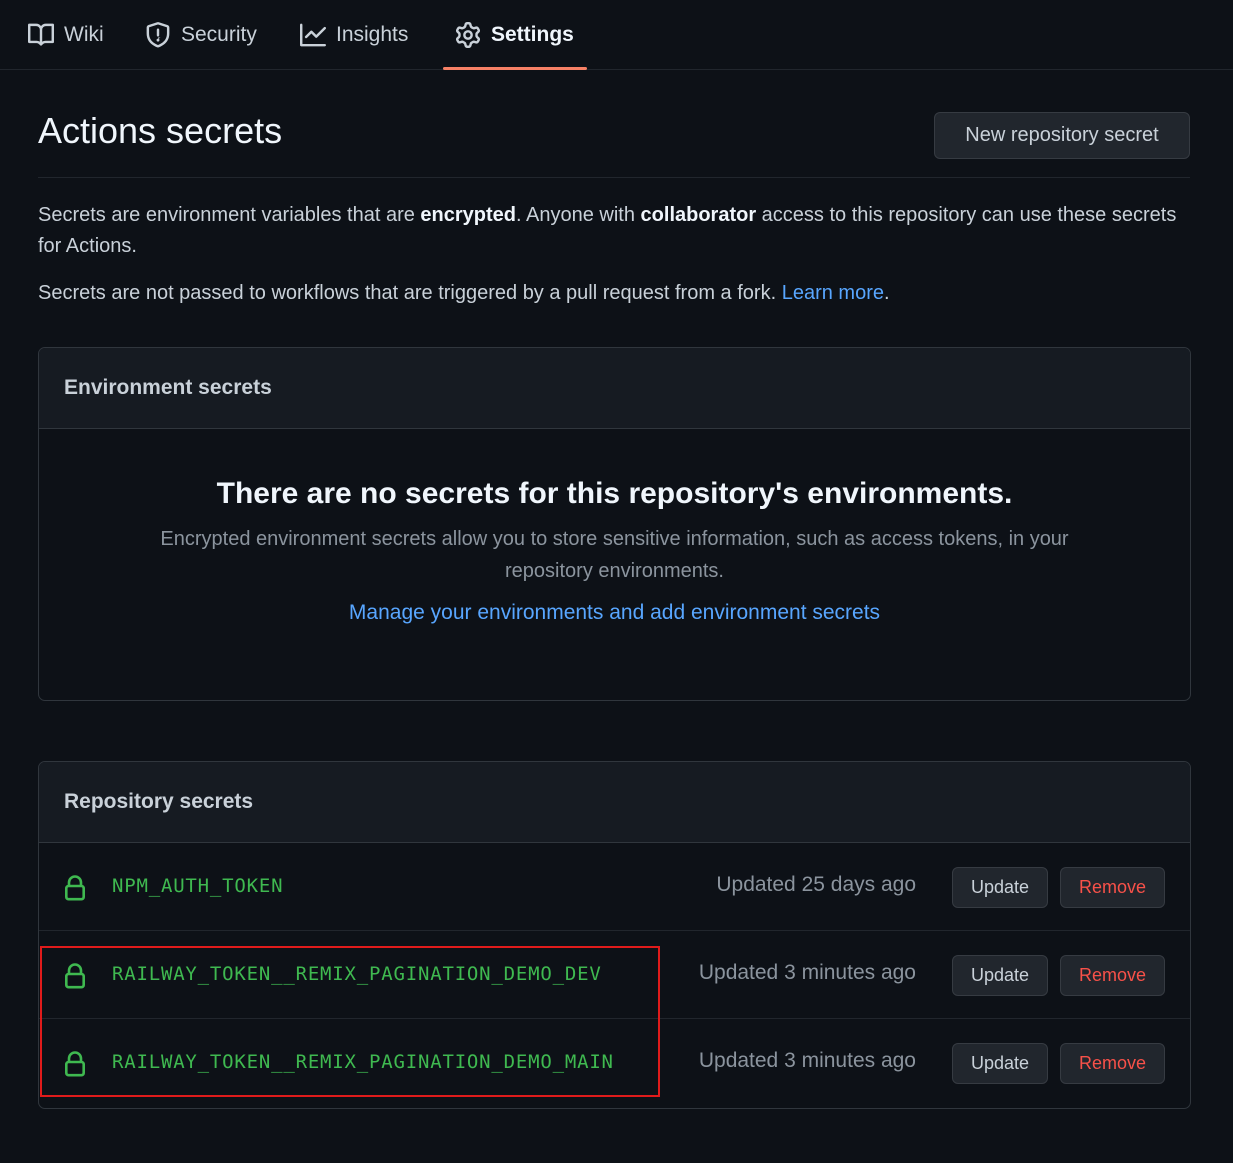 This screenshot has height=1163, width=1233. Describe the element at coordinates (816, 884) in the screenshot. I see `secret-updated-time: Updated 25 days ago` at that location.